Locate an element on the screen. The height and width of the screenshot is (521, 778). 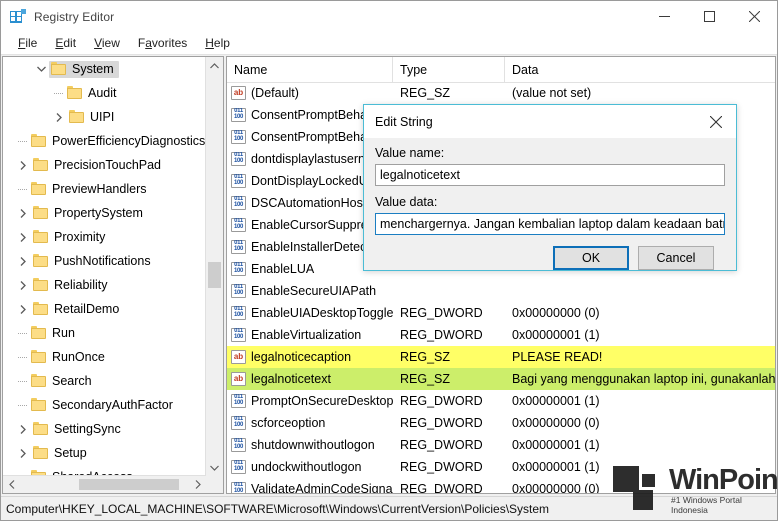
tree-item-powerefficiencydiagnostics: PowerEfficiencyDiagnostics is located at coordinates (104, 141).